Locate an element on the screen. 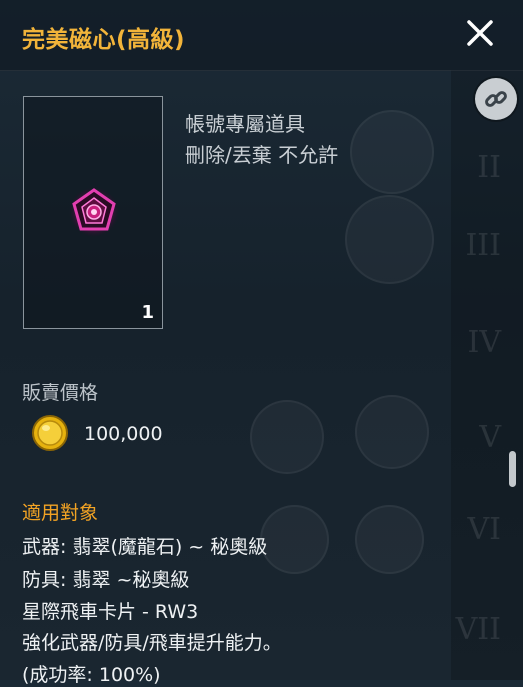  background-glyph: III is located at coordinates (483, 245).